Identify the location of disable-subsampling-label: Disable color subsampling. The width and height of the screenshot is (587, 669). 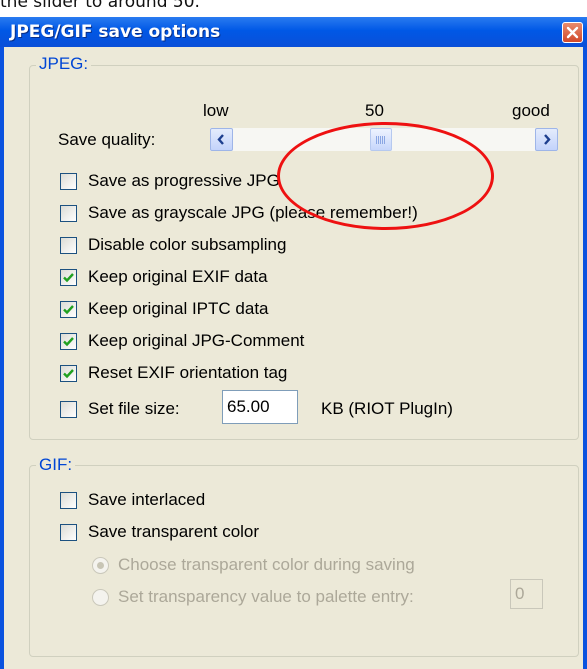
(187, 245).